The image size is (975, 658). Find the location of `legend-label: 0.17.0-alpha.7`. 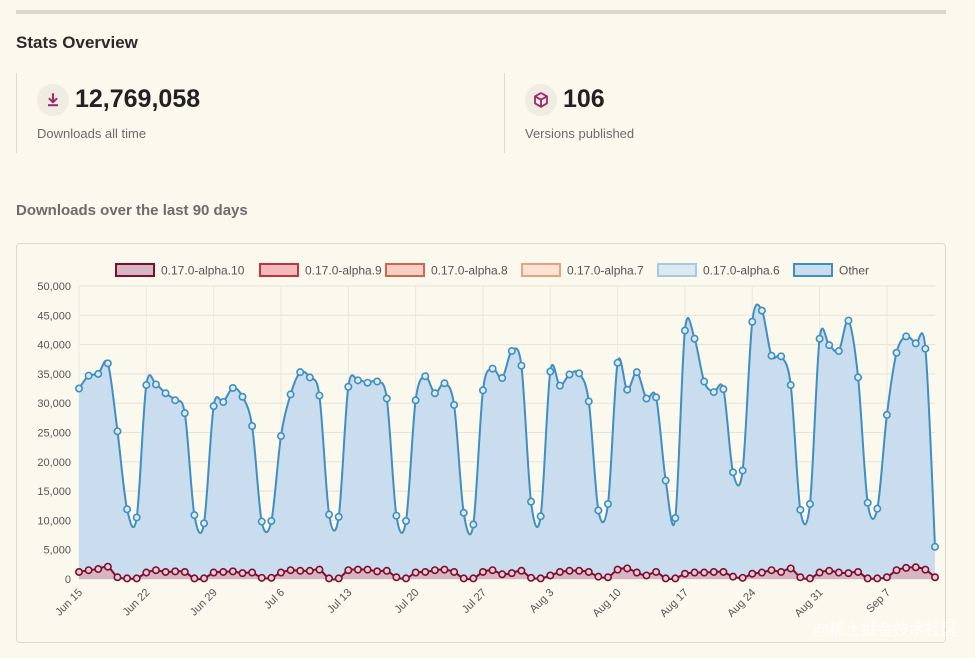

legend-label: 0.17.0-alpha.7 is located at coordinates (605, 271).